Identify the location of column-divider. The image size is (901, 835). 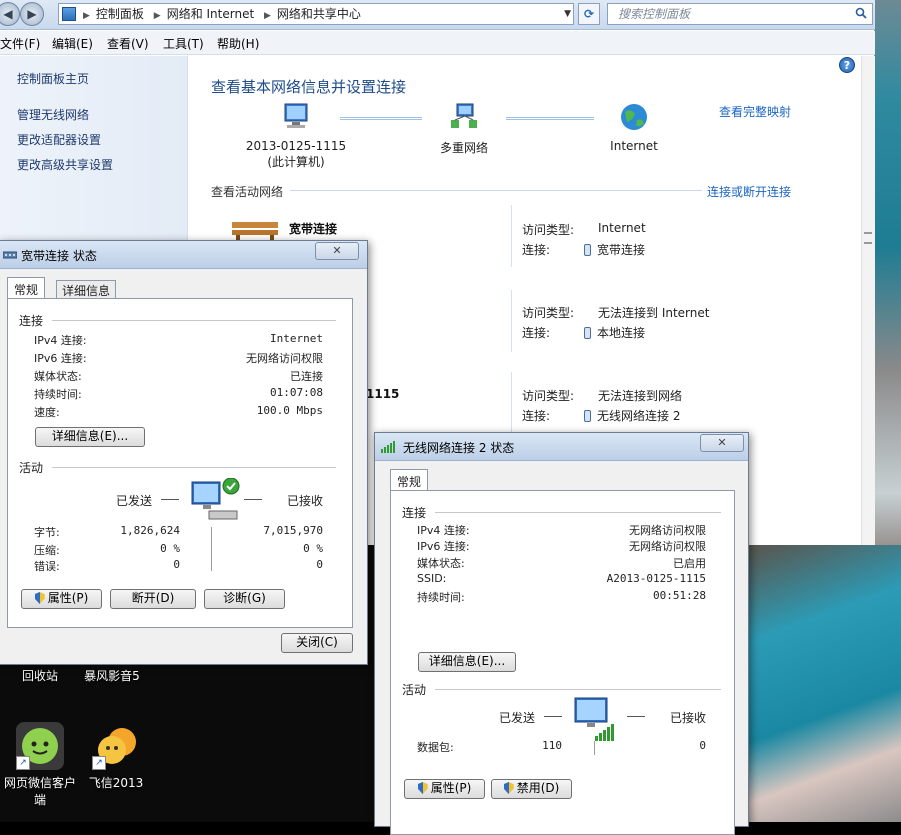
(511, 236).